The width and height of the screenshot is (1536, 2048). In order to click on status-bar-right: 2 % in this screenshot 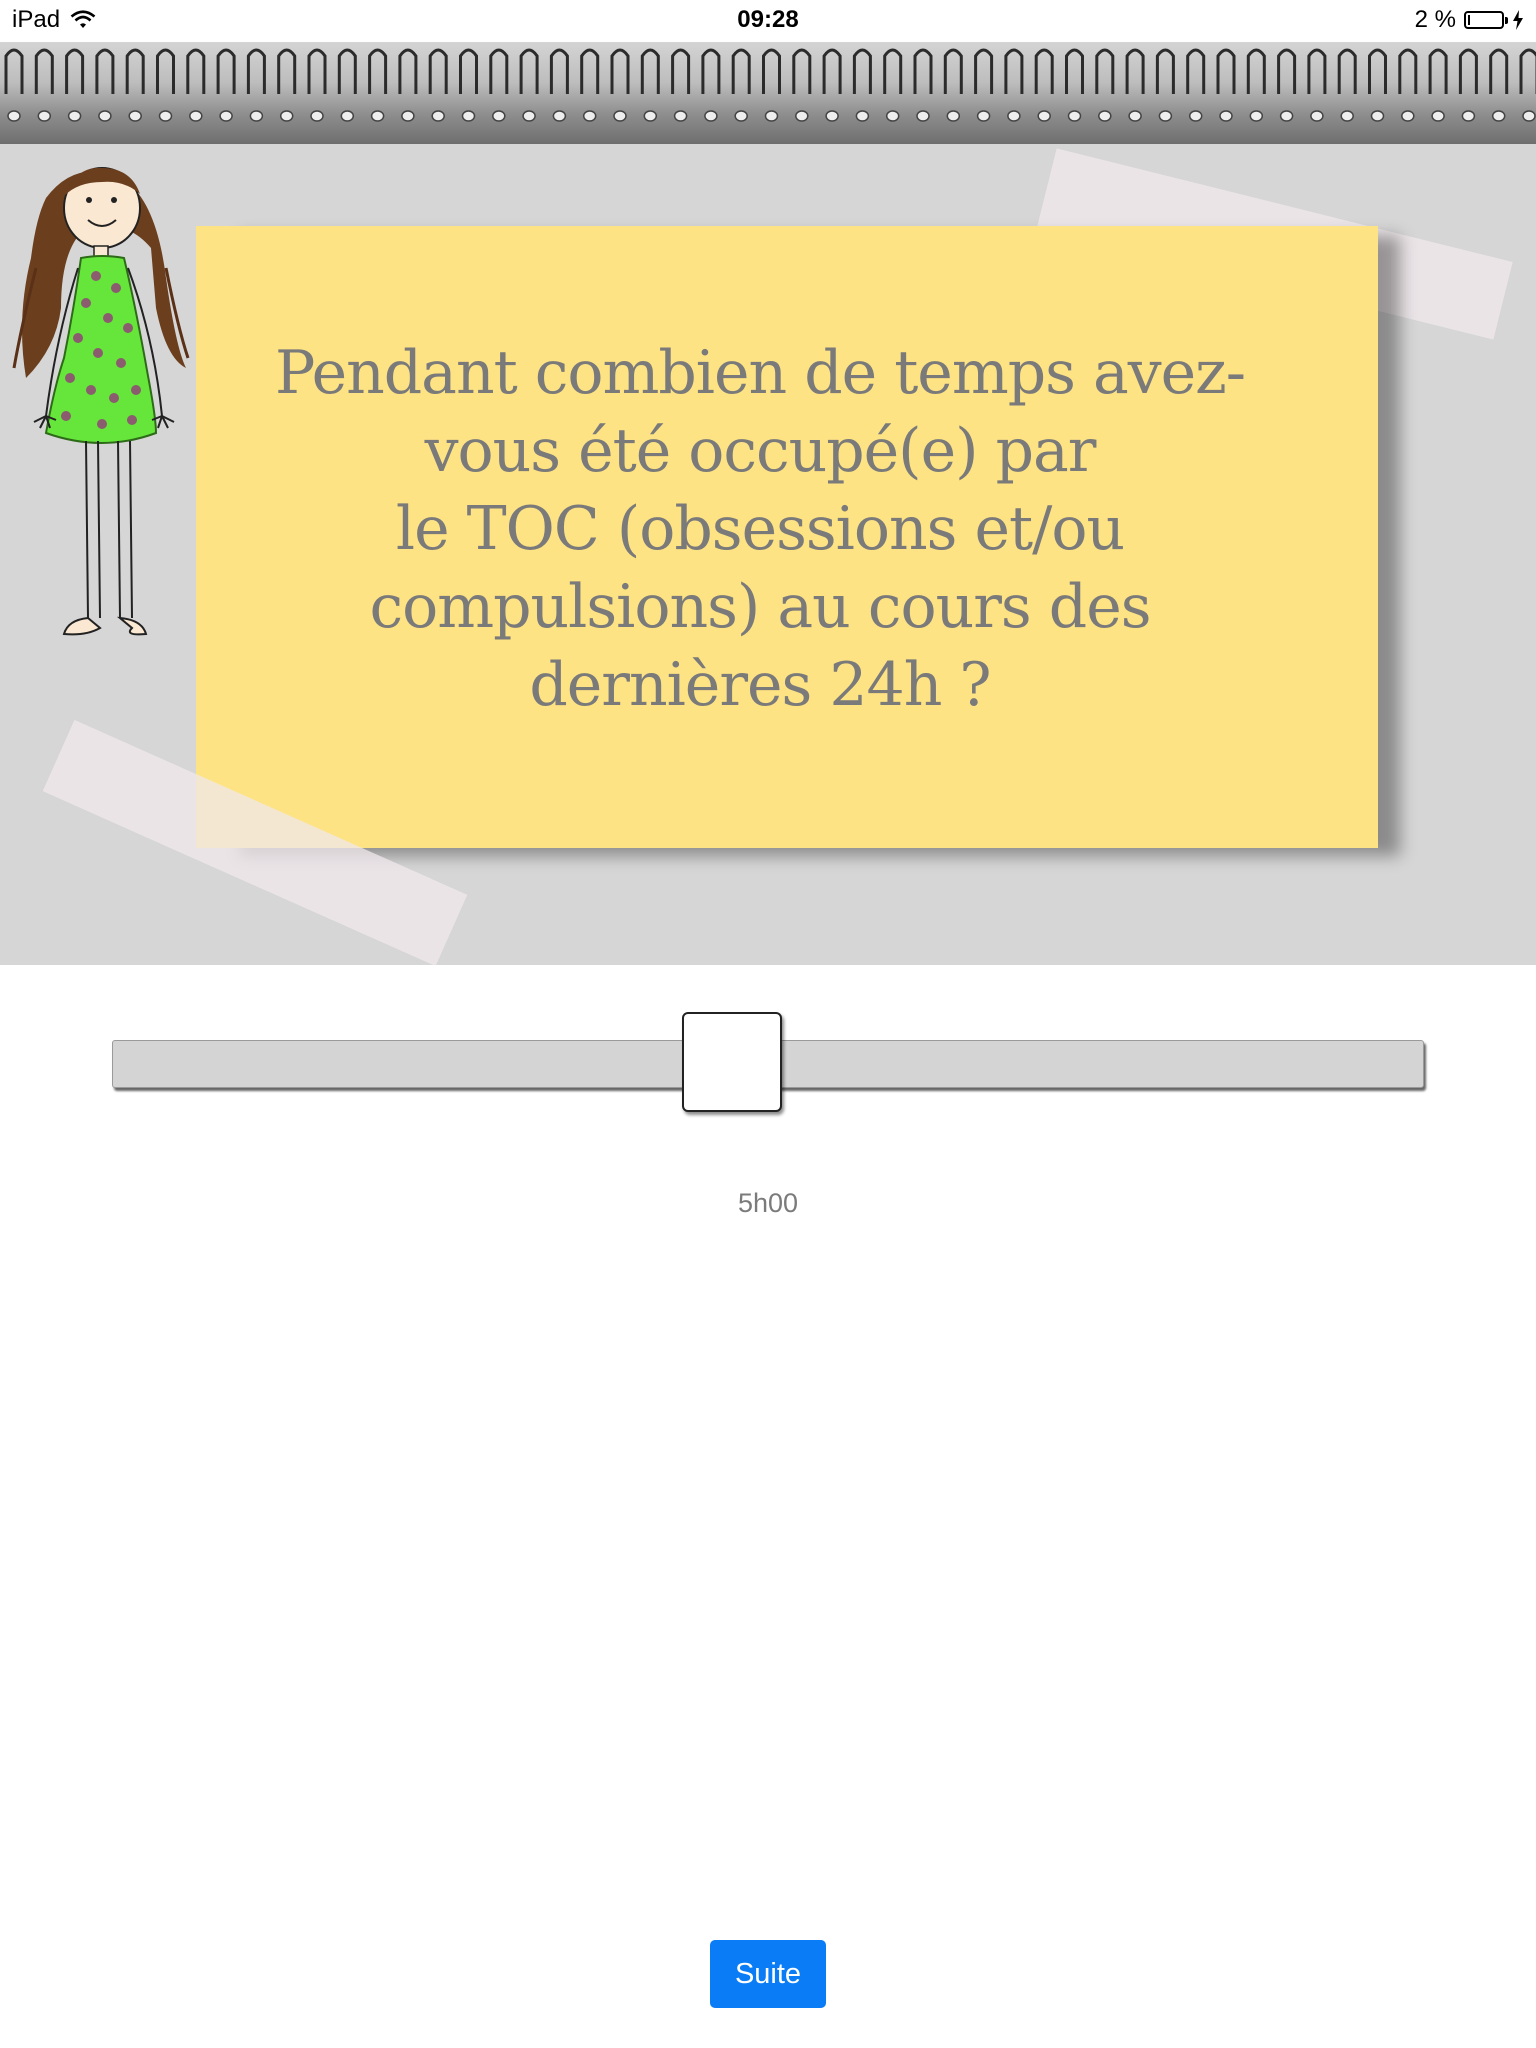, I will do `click(1469, 20)`.